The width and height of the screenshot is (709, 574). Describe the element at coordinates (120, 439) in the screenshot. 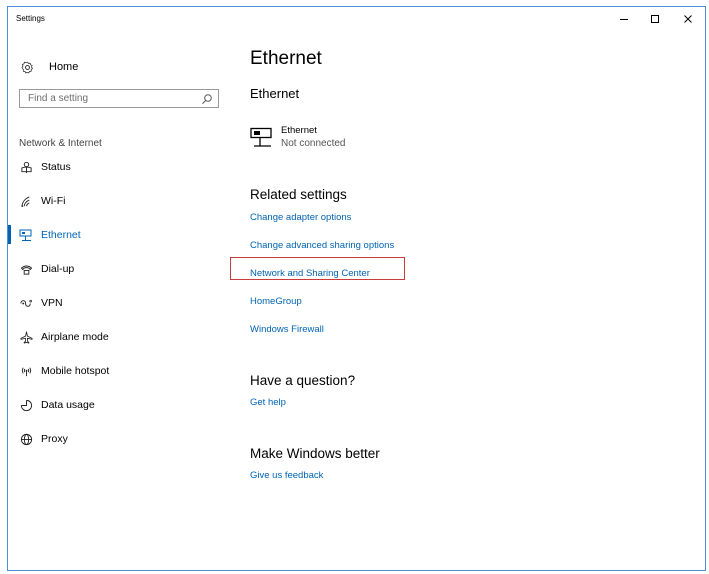

I see `sidebar-item-proxy: Proxy` at that location.